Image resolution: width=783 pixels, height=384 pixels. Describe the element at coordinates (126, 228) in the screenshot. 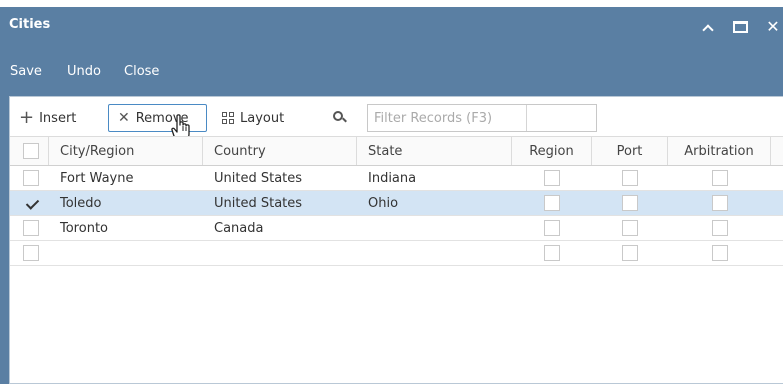

I see `city-cell: Toronto` at that location.